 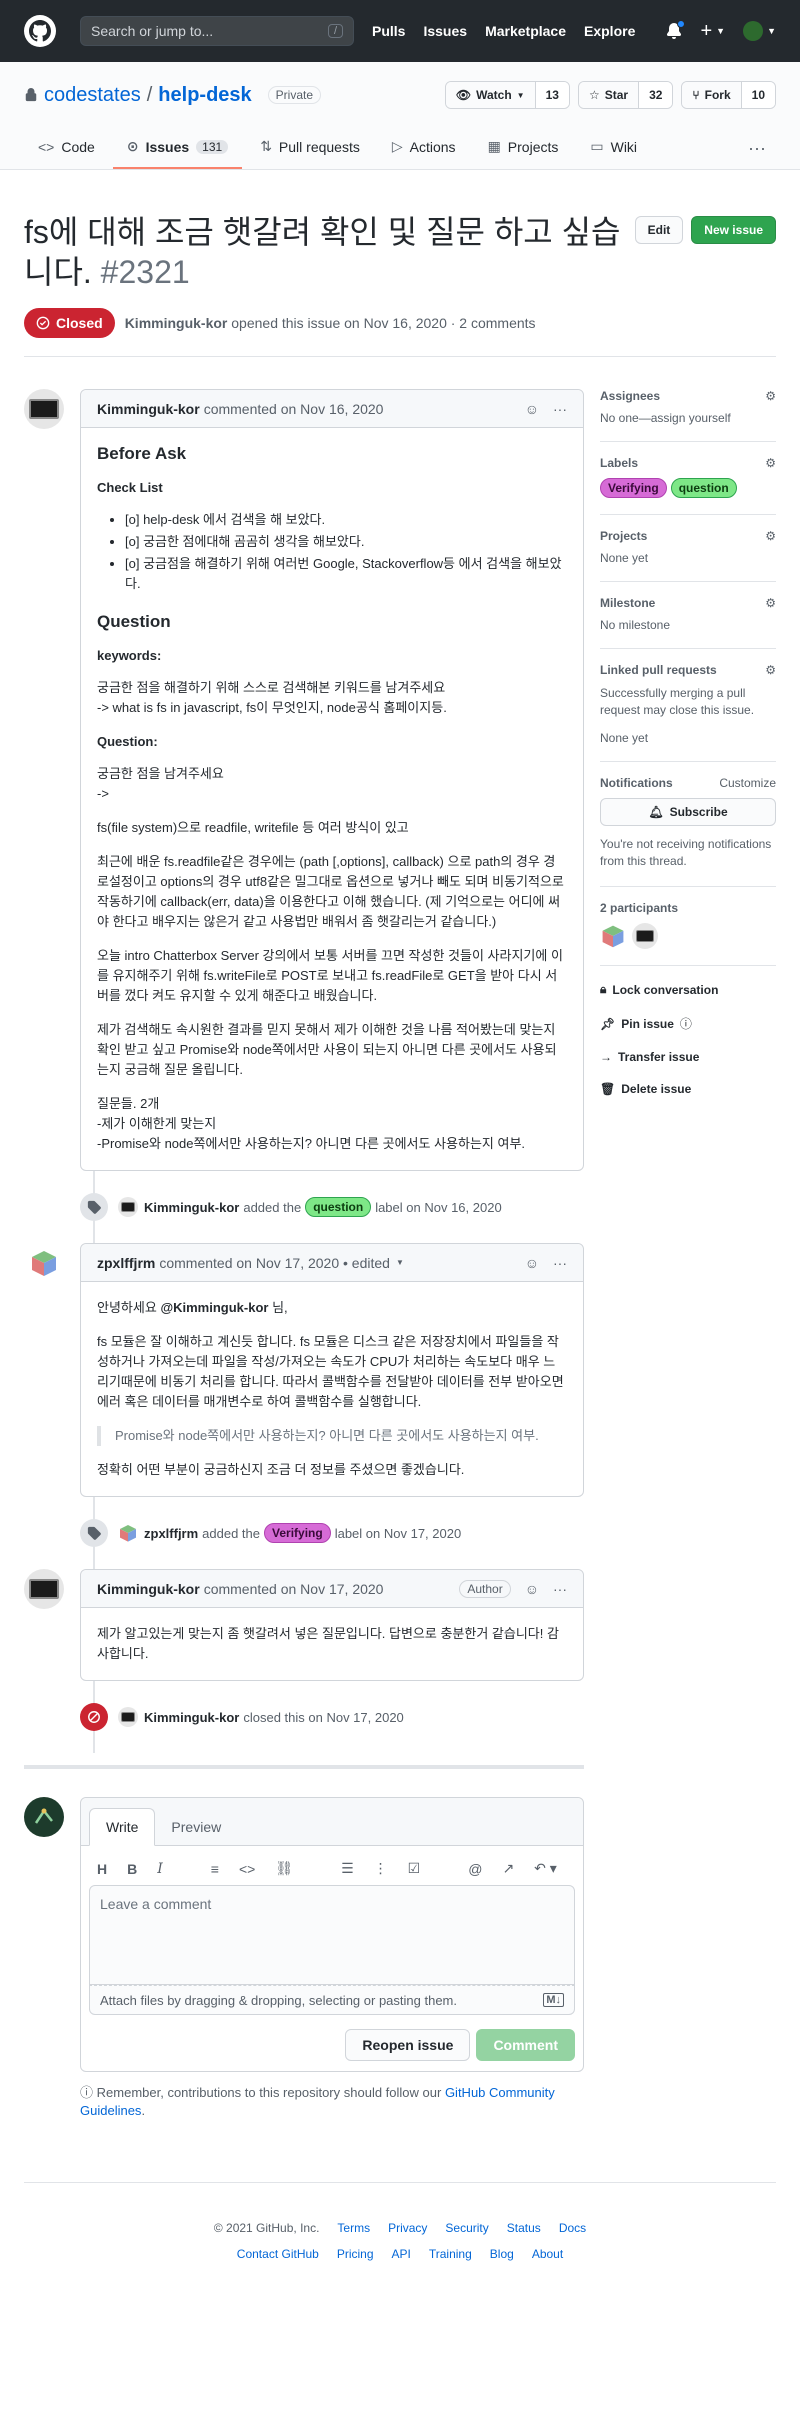 What do you see at coordinates (424, 149) in the screenshot?
I see `tab-actions: ▷ Actions` at bounding box center [424, 149].